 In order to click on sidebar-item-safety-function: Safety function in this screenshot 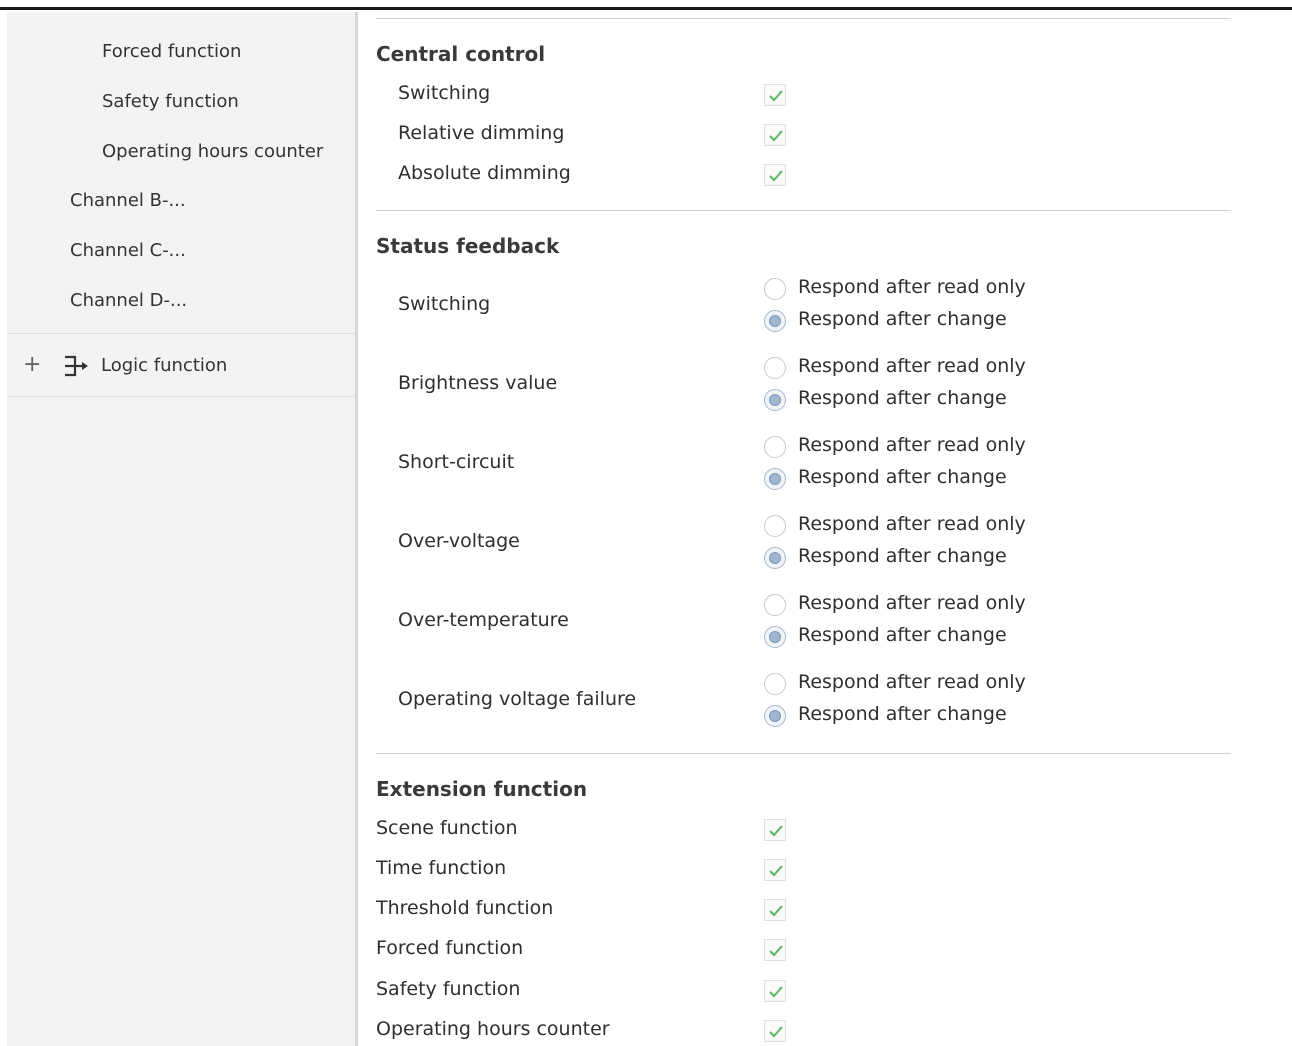, I will do `click(170, 102)`.